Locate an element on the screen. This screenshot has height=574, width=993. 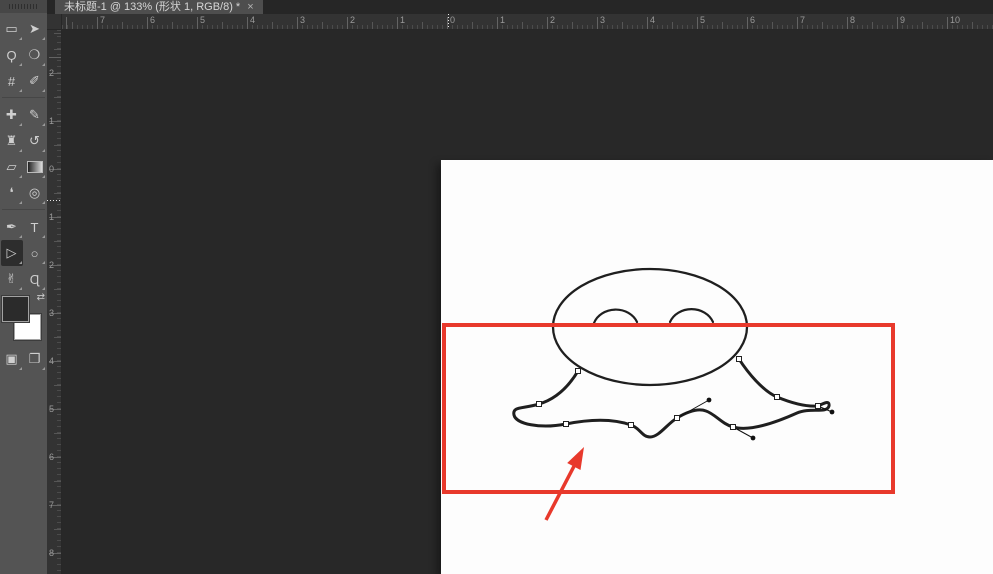
tools-panel: ▭ ➤ Ϙ ❍ # ✐ ✚ ✎ ♜ ↺ ▱ ❛ ◎ ✒ T ▷ ○ ✌ Ɋ ⇄ ▣ ❐ is located at coordinates (23, 287).